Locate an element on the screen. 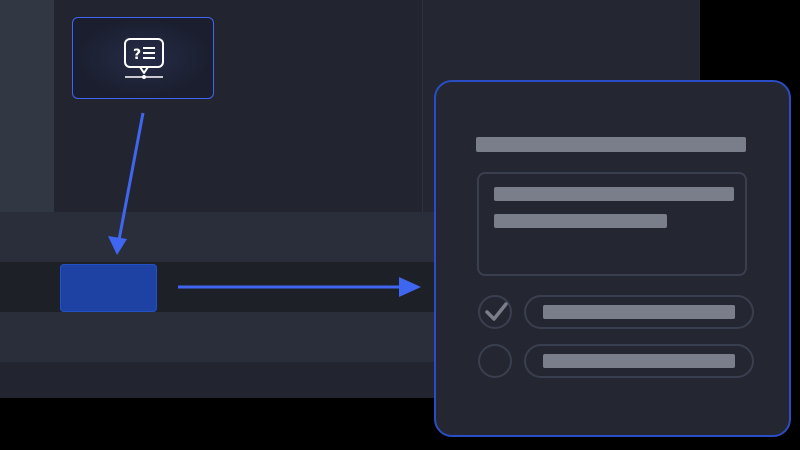 Image resolution: width=800 pixels, height=450 pixels. option-checked is located at coordinates (616, 312).